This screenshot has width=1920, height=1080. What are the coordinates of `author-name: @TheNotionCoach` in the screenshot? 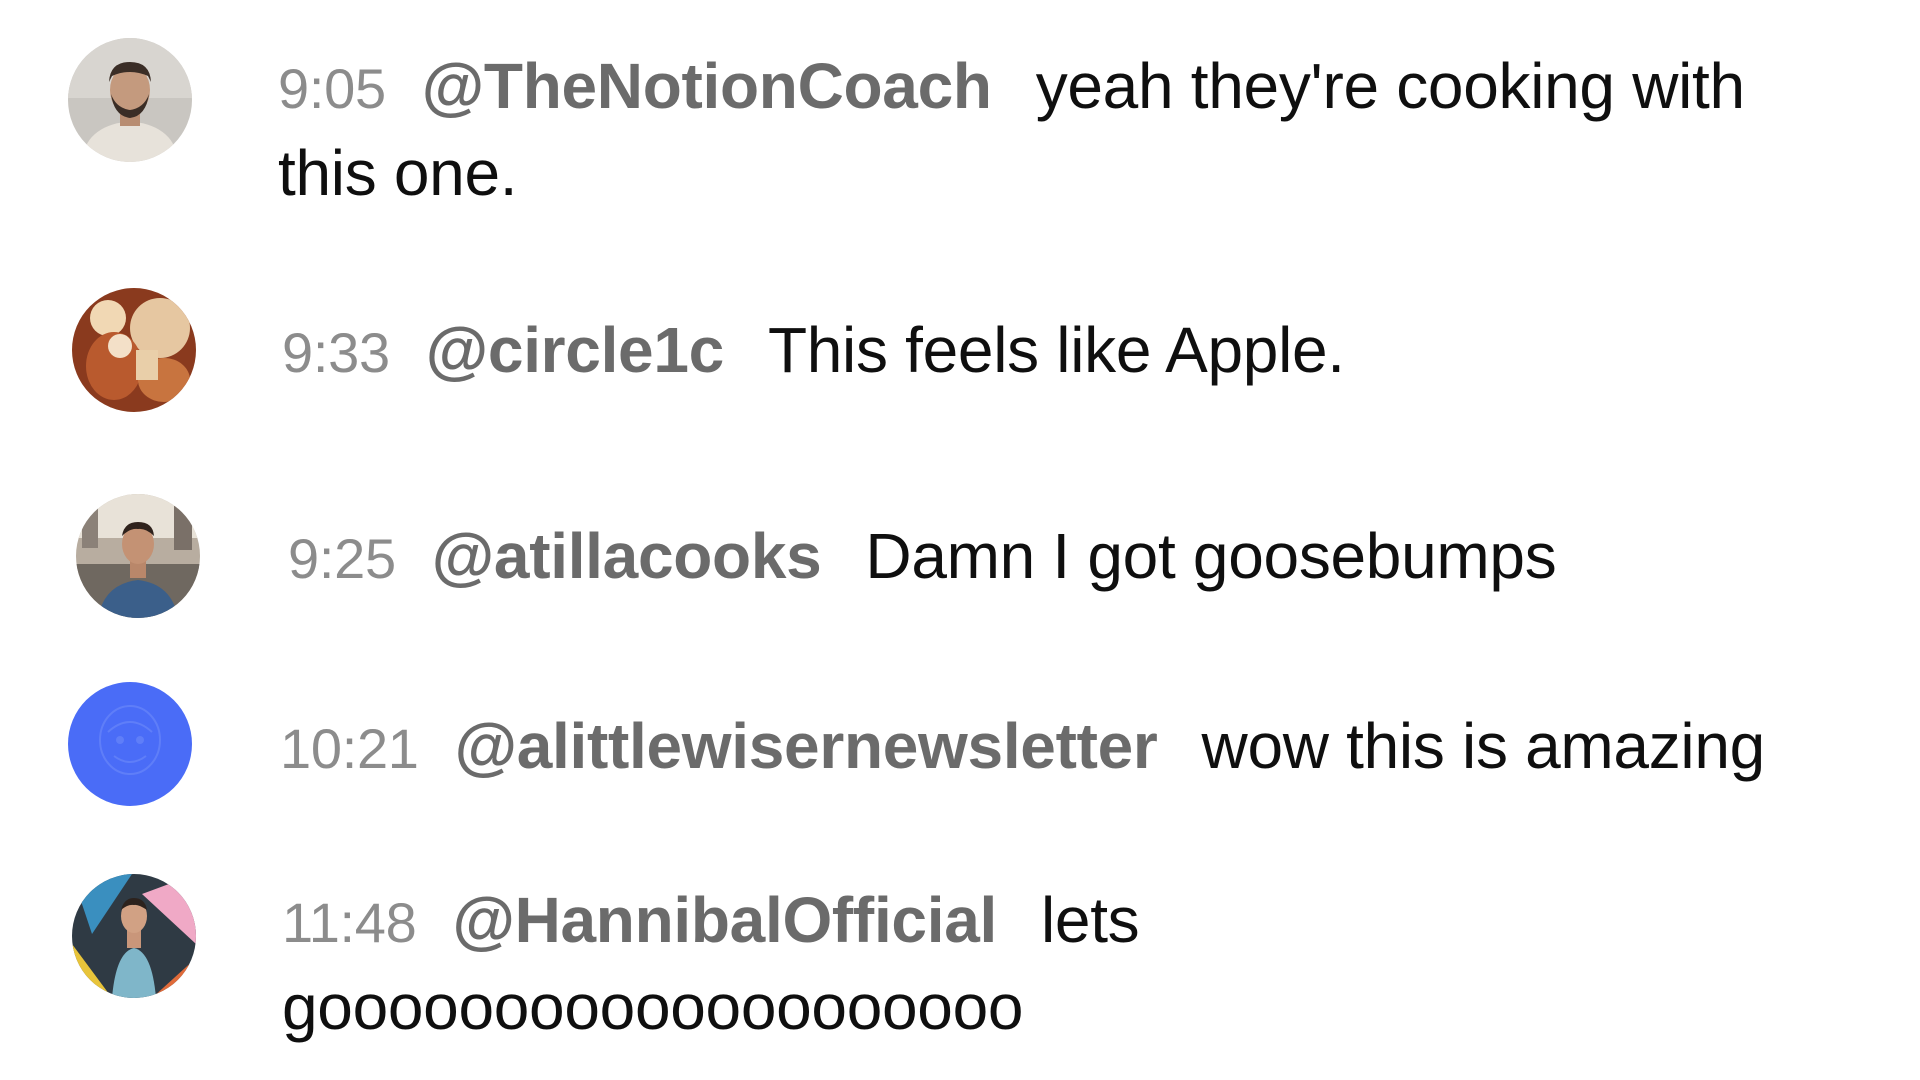 It's located at (707, 86).